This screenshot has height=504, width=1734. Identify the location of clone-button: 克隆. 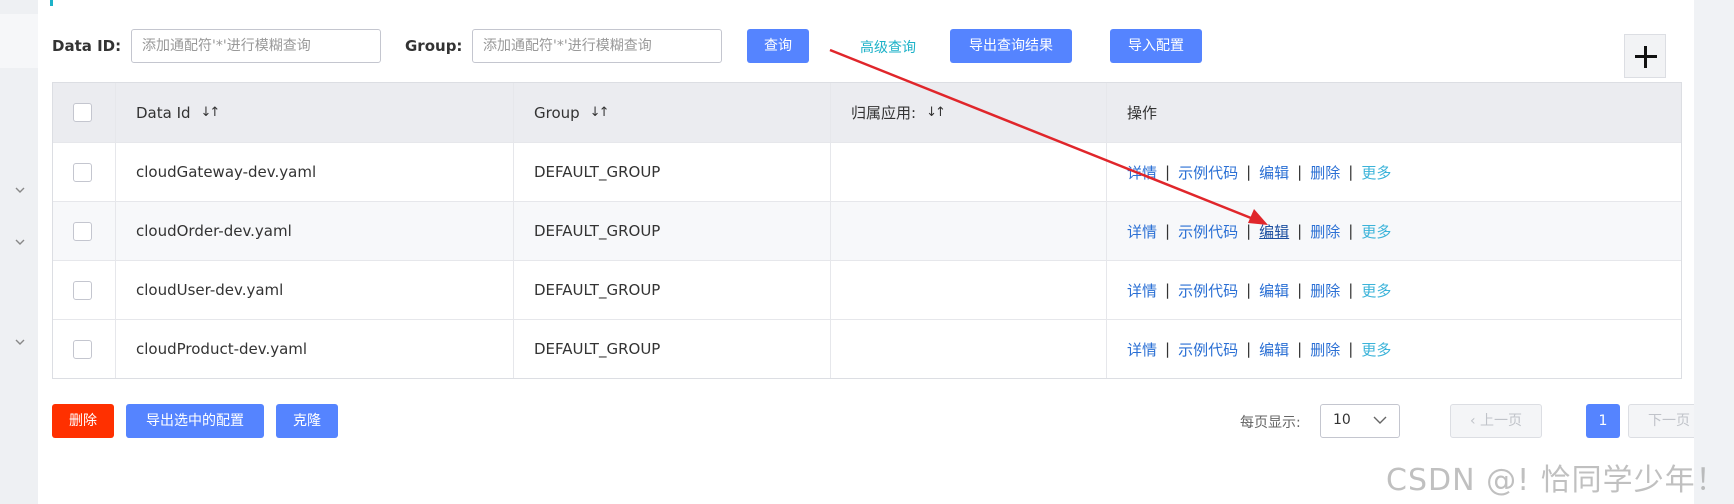
(307, 421).